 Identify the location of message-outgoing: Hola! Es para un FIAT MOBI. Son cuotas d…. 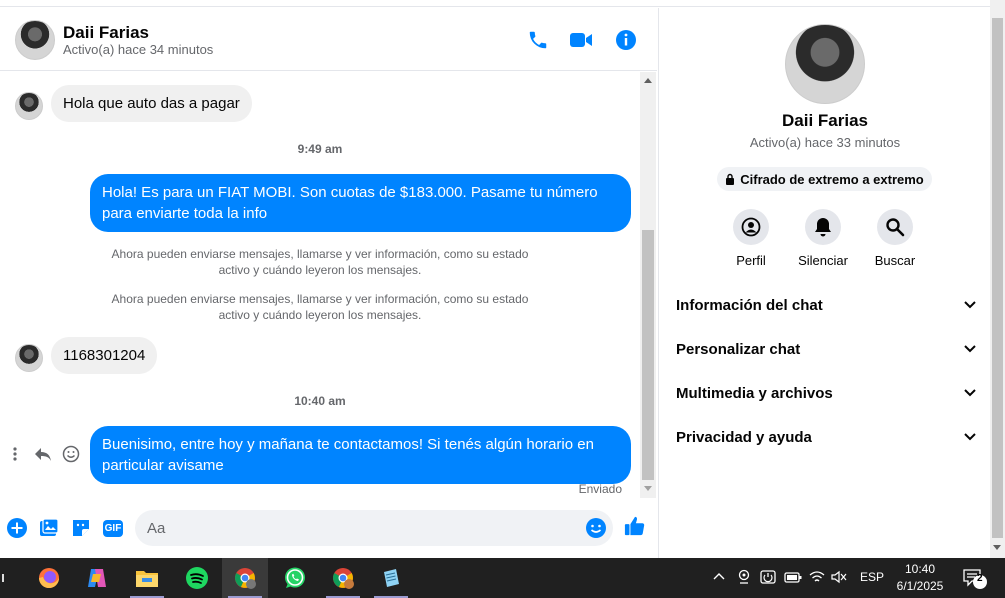
(360, 203).